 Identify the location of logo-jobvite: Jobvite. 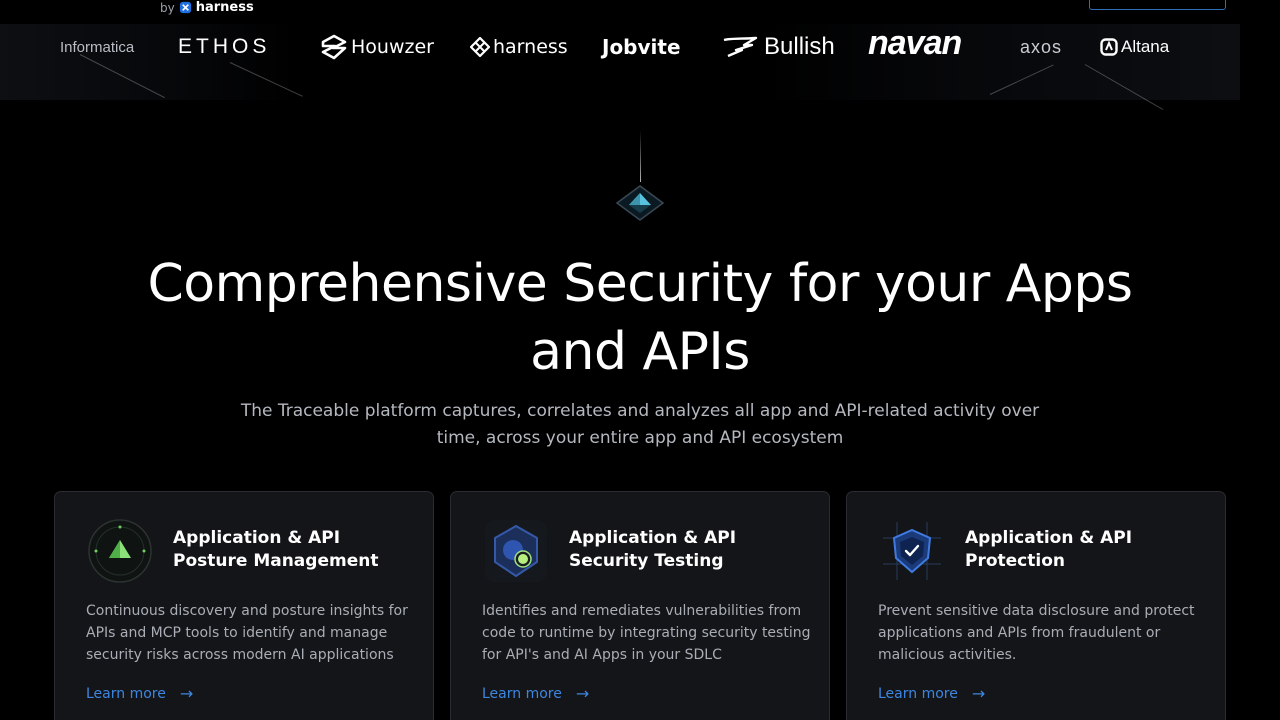
(641, 47).